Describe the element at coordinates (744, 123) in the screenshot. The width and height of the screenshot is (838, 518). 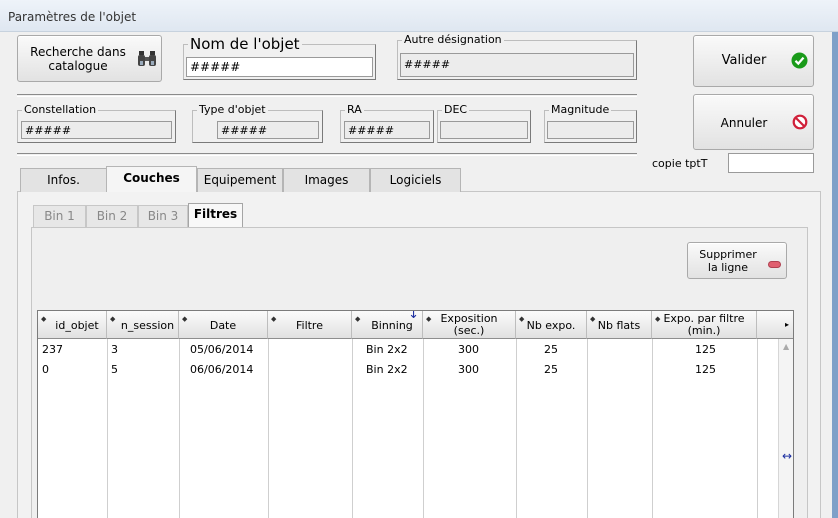
I see `cancel-label: Annuler` at that location.